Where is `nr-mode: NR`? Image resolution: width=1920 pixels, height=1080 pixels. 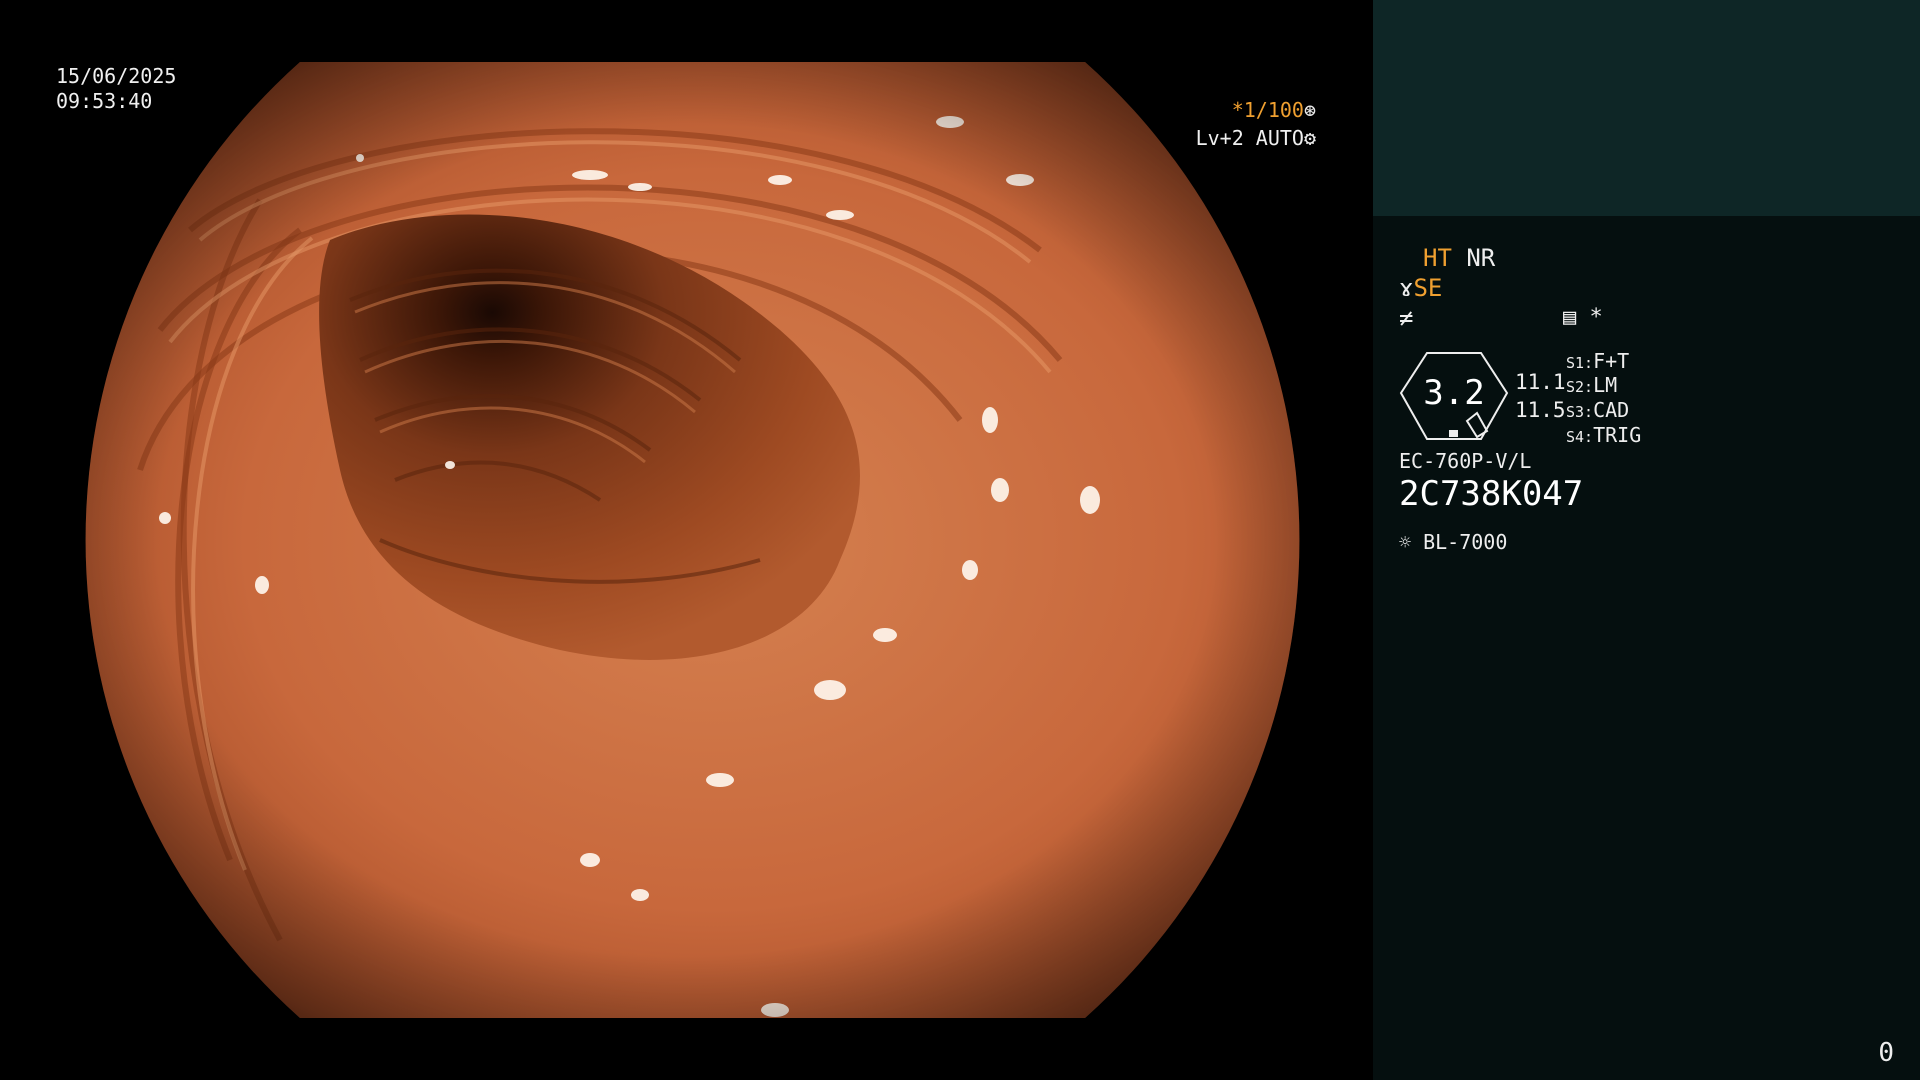 nr-mode: NR is located at coordinates (1481, 258).